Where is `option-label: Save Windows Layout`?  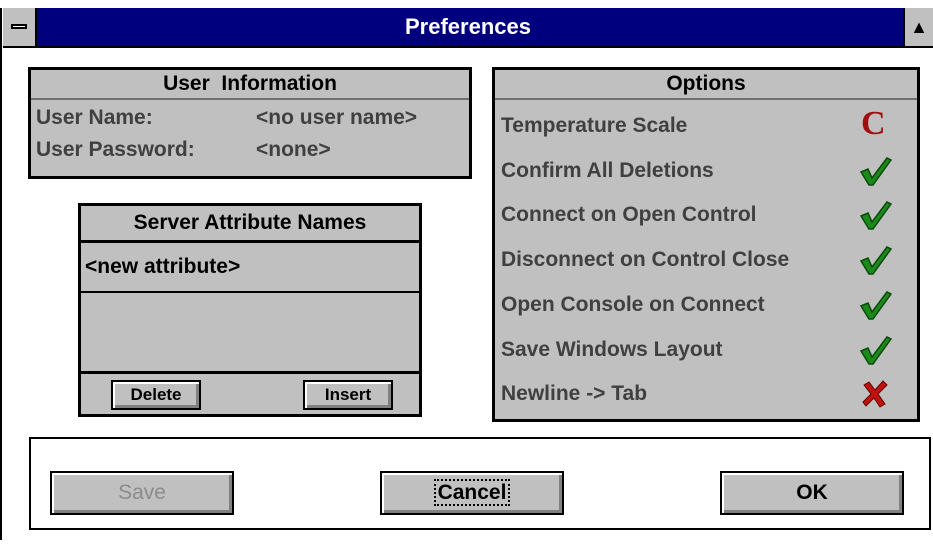 option-label: Save Windows Layout is located at coordinates (612, 349).